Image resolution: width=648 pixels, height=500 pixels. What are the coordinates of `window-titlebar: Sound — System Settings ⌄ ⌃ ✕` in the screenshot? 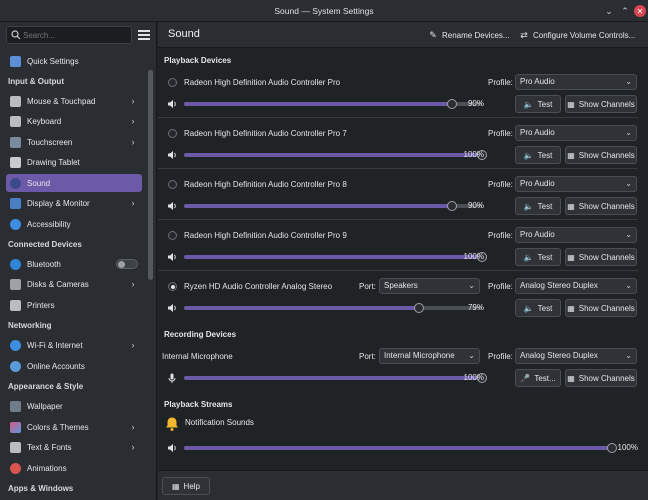 It's located at (324, 11).